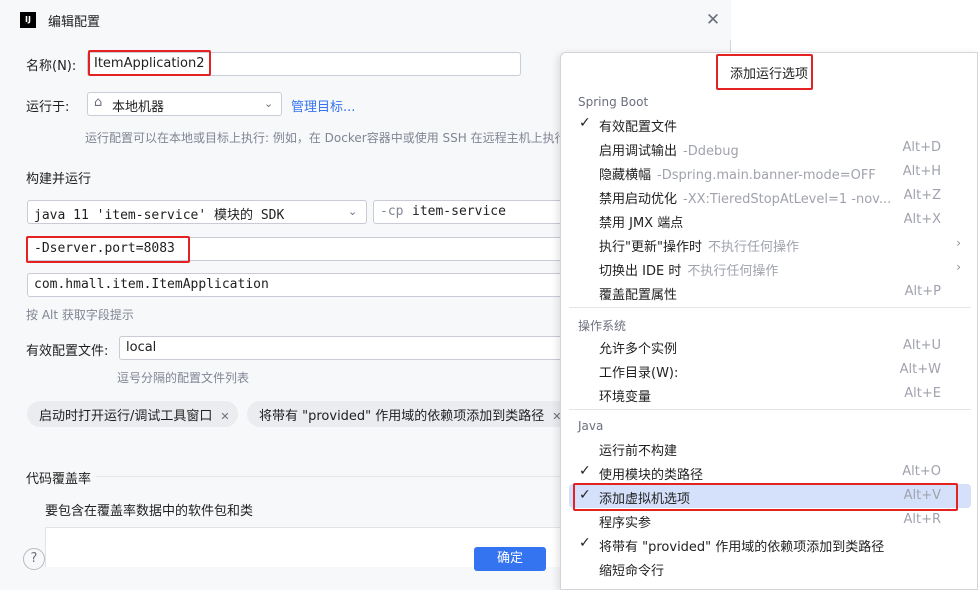 The height and width of the screenshot is (590, 978). What do you see at coordinates (67, 351) in the screenshot?
I see `profiles-label: 有效配置文件:` at bounding box center [67, 351].